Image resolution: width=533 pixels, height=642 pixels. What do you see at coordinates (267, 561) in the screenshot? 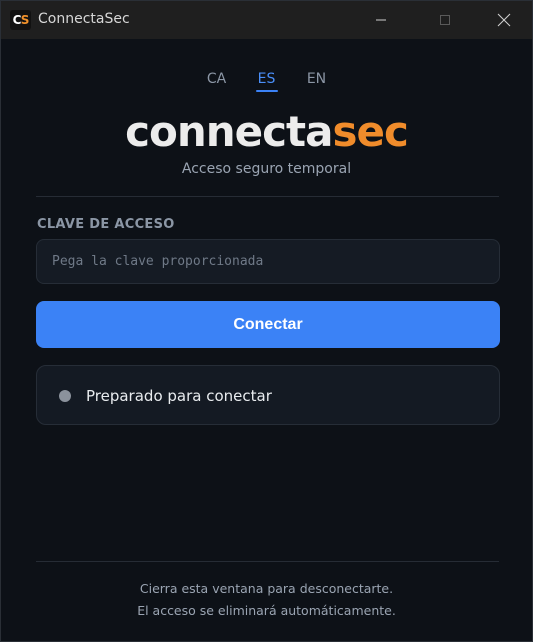
I see `divider-bottom` at bounding box center [267, 561].